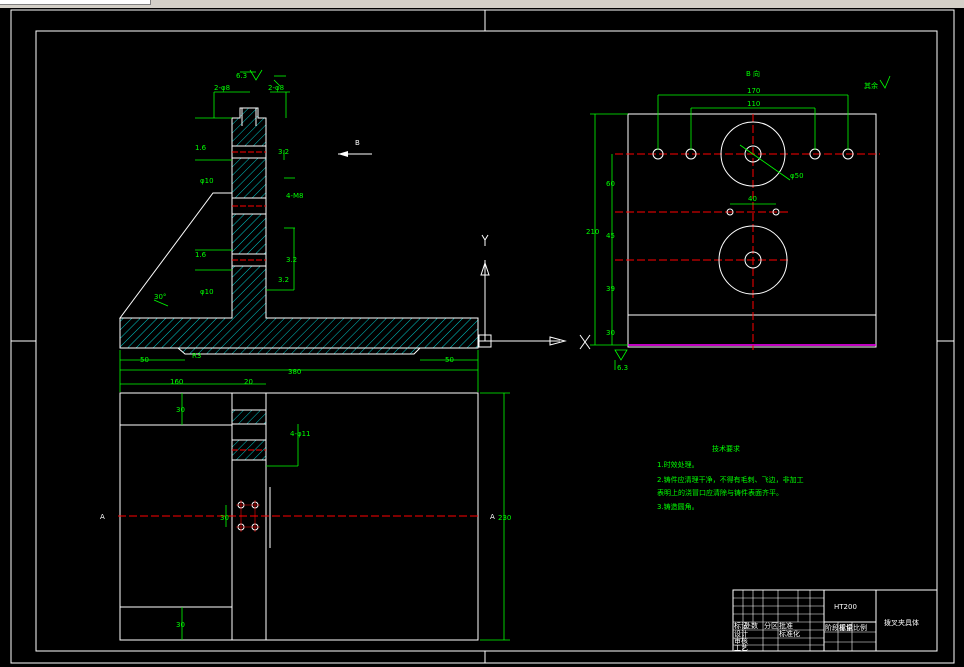  What do you see at coordinates (180, 625) in the screenshot?
I see `dim-30-b: 30` at bounding box center [180, 625].